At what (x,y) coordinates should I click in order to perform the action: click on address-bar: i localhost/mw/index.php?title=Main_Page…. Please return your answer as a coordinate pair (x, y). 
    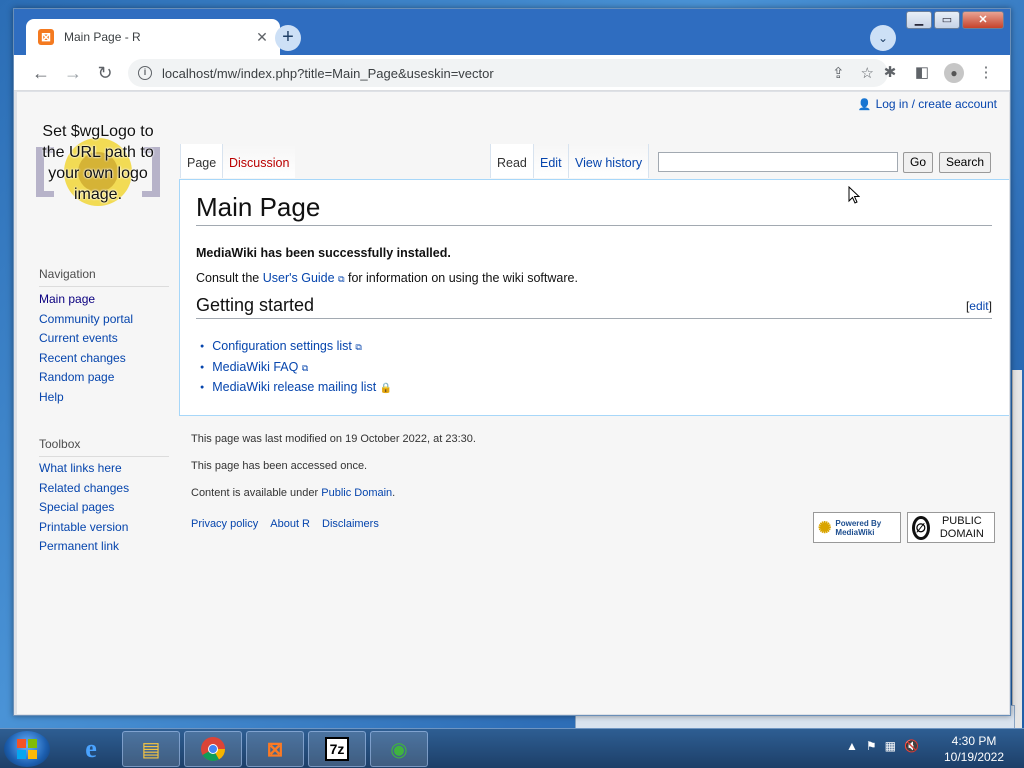
    Looking at the image, I should click on (508, 73).